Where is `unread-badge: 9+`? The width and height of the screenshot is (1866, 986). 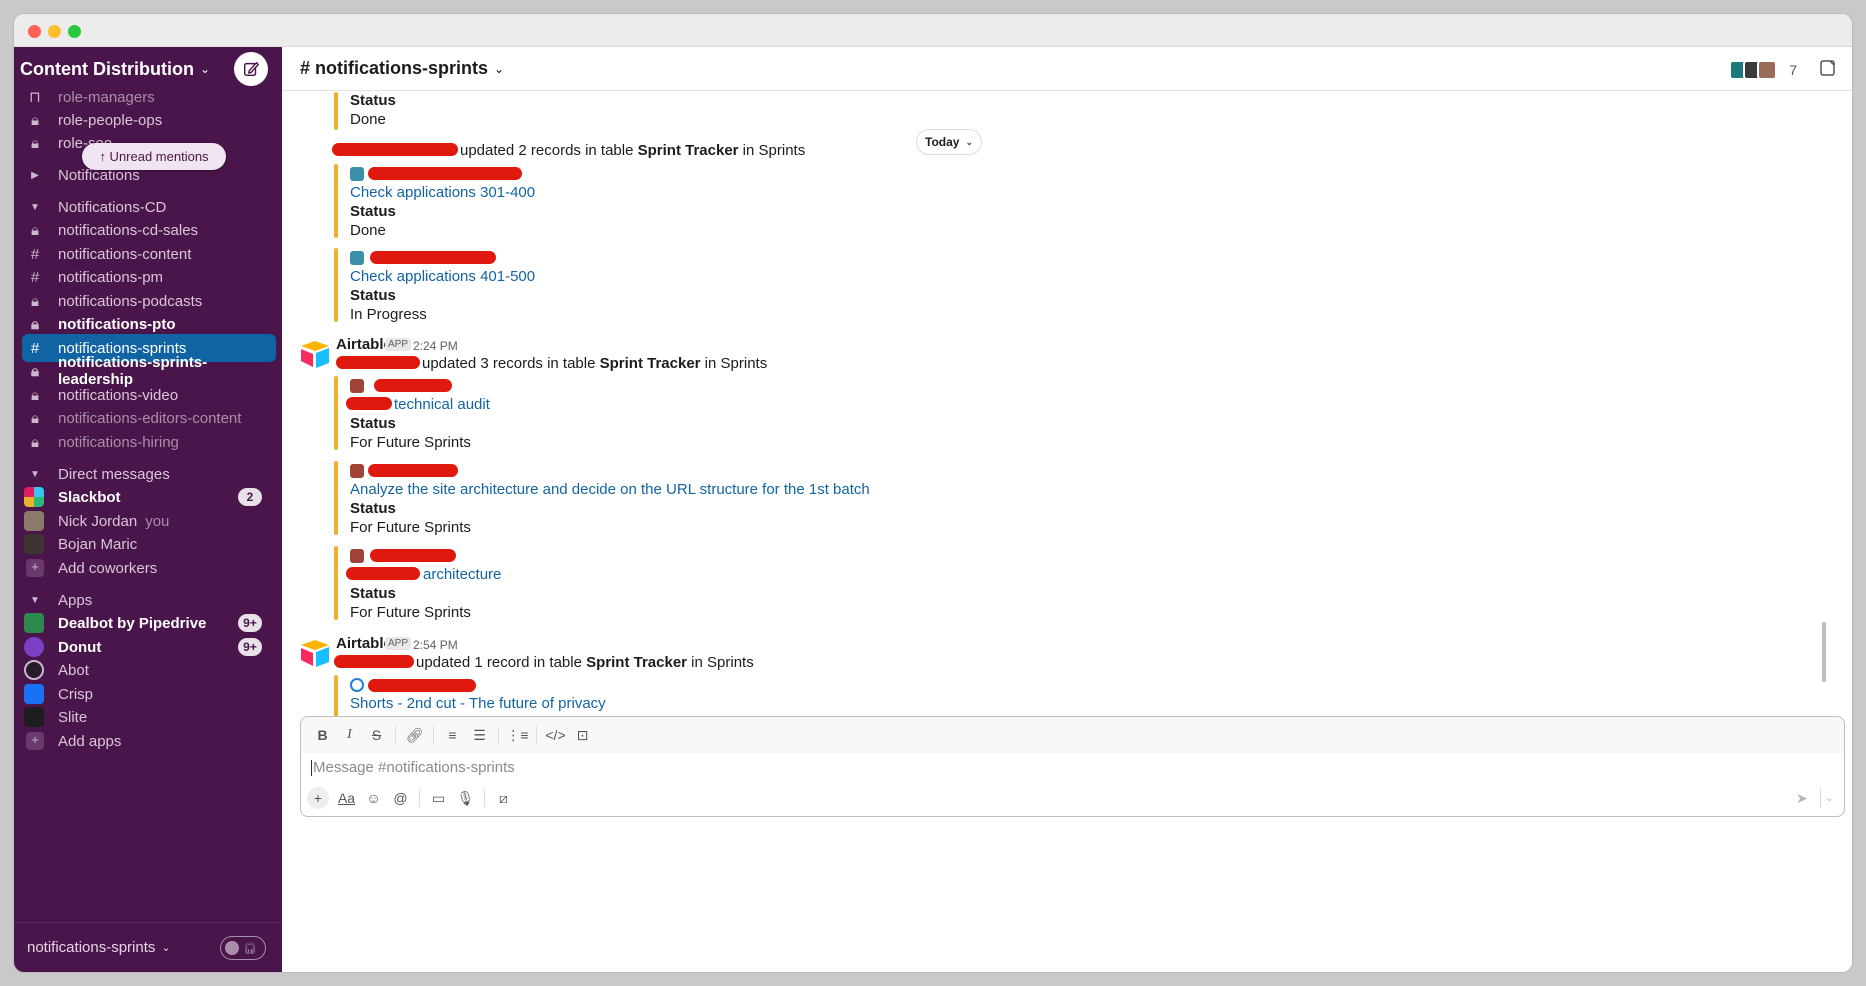 unread-badge: 9+ is located at coordinates (250, 623).